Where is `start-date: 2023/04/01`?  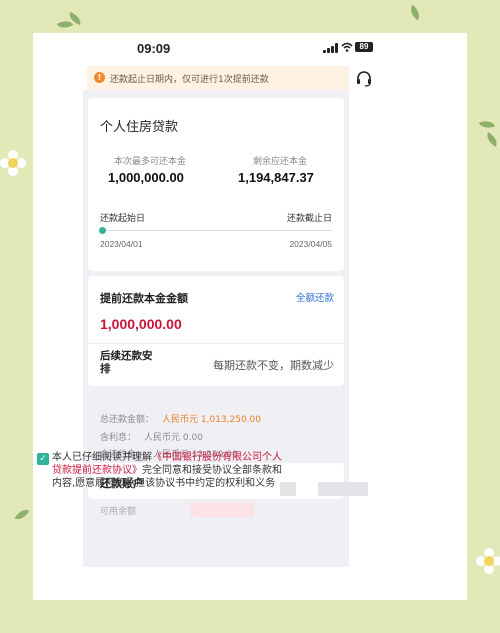 start-date: 2023/04/01 is located at coordinates (121, 244).